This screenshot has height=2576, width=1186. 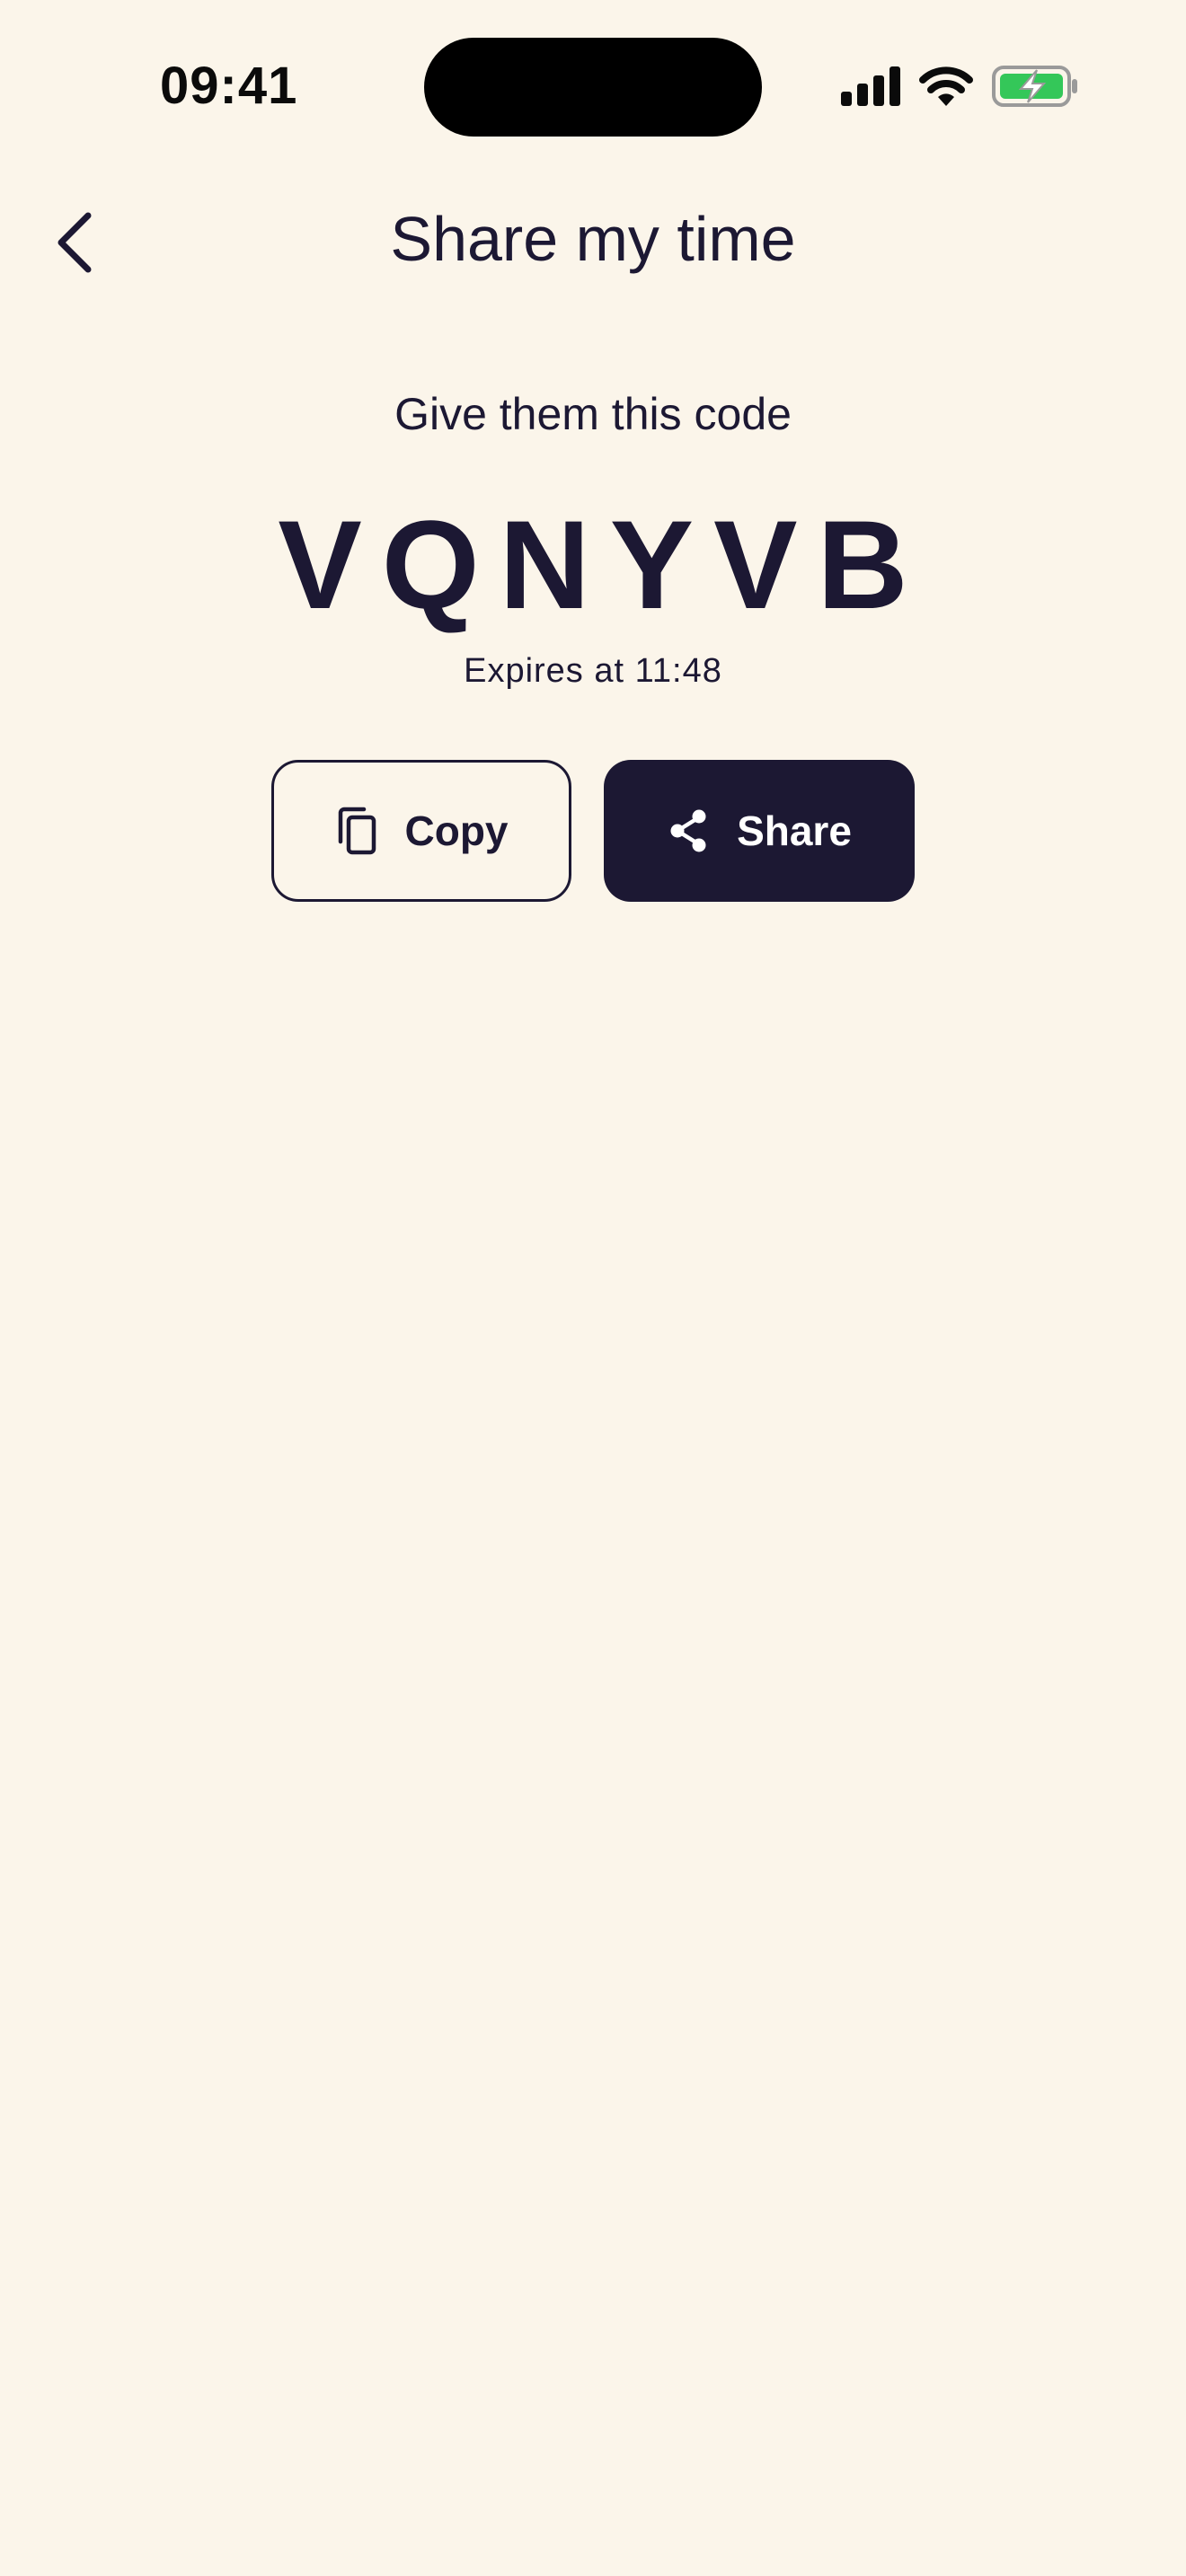 I want to click on copy-button: Copy, so click(x=421, y=831).